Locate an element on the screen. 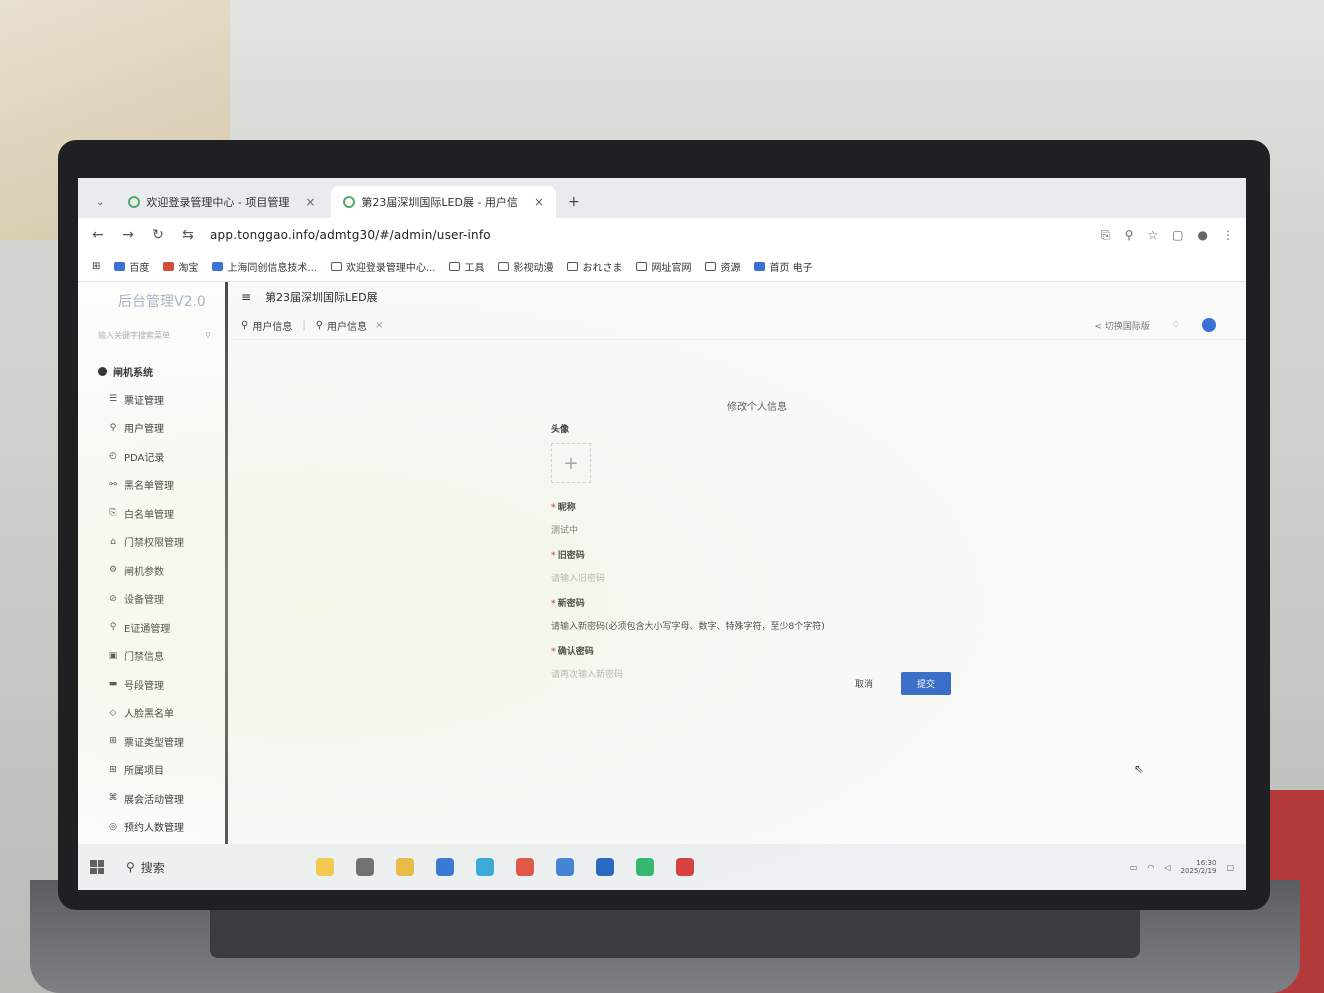 The image size is (1324, 993). translate-icon: ⎘ is located at coordinates (1106, 235).